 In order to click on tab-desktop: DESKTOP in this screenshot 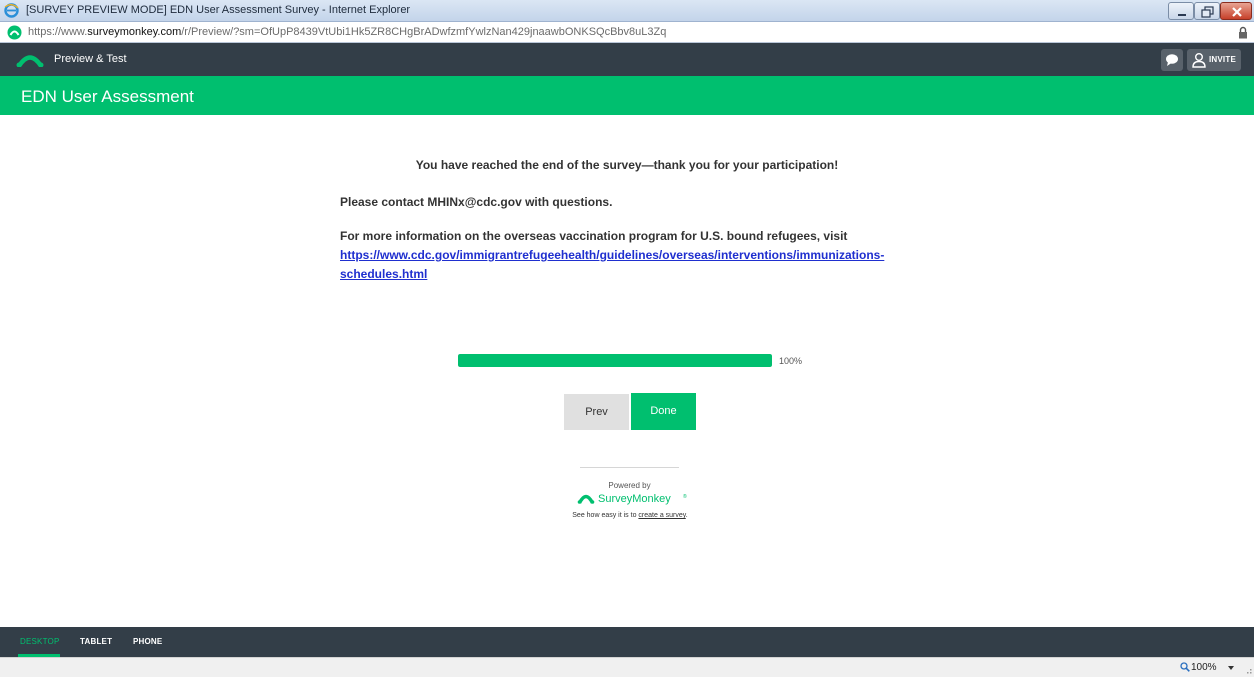, I will do `click(40, 641)`.